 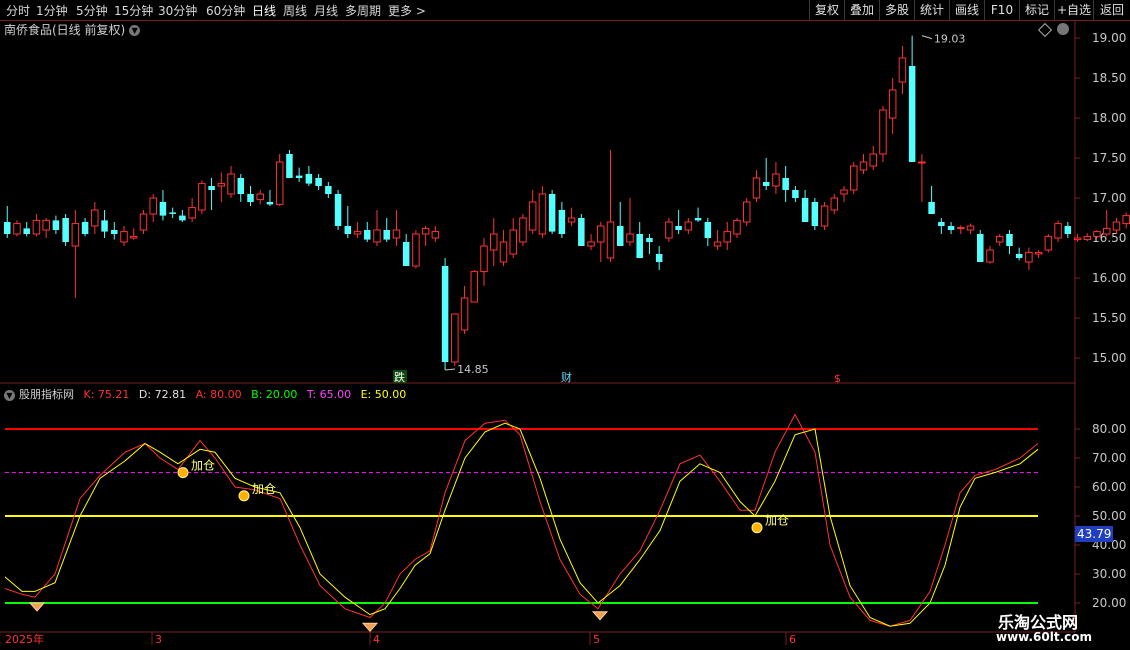 What do you see at coordinates (92, 10) in the screenshot?
I see `period-5min: 5分钟` at bounding box center [92, 10].